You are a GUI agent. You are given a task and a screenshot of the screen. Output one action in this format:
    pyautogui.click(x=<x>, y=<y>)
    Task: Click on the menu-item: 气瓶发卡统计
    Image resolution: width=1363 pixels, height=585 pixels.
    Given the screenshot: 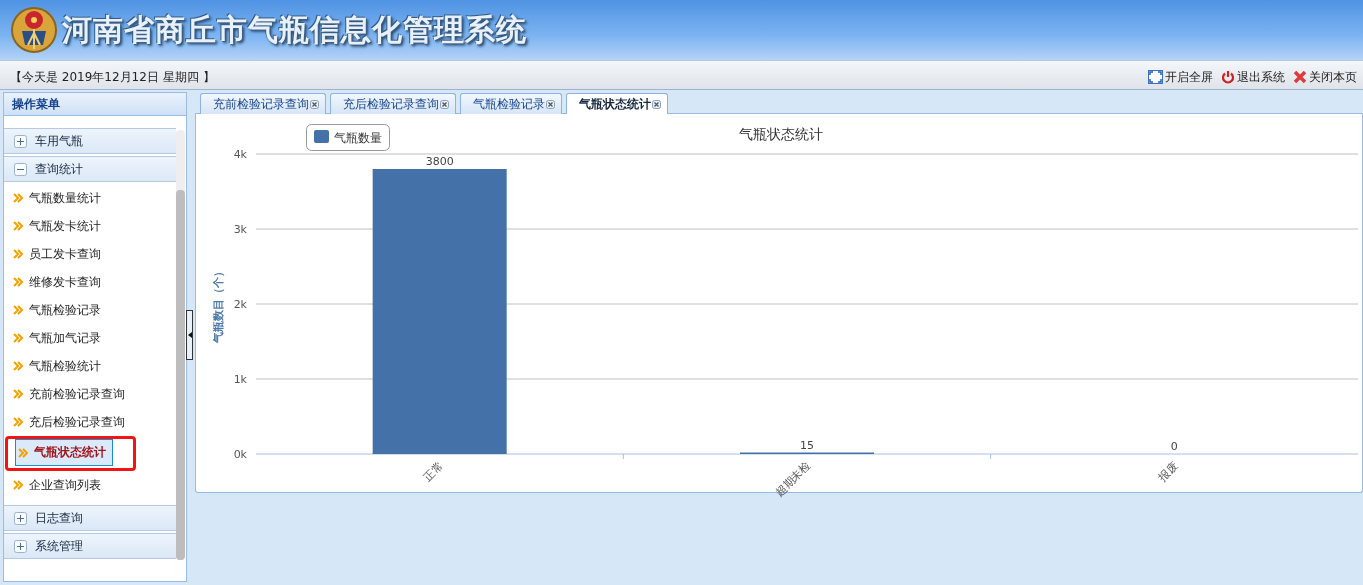 What is the action you would take?
    pyautogui.click(x=90, y=226)
    